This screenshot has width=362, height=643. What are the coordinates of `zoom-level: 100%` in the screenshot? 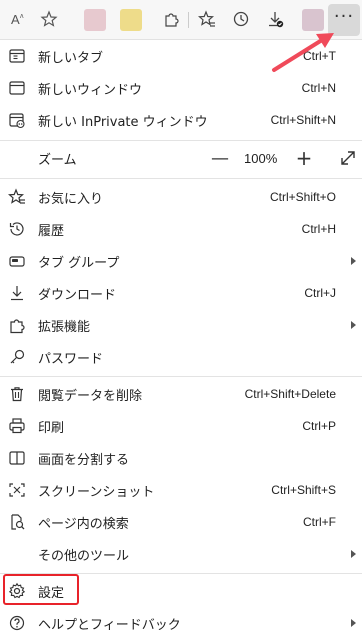 It's located at (261, 158).